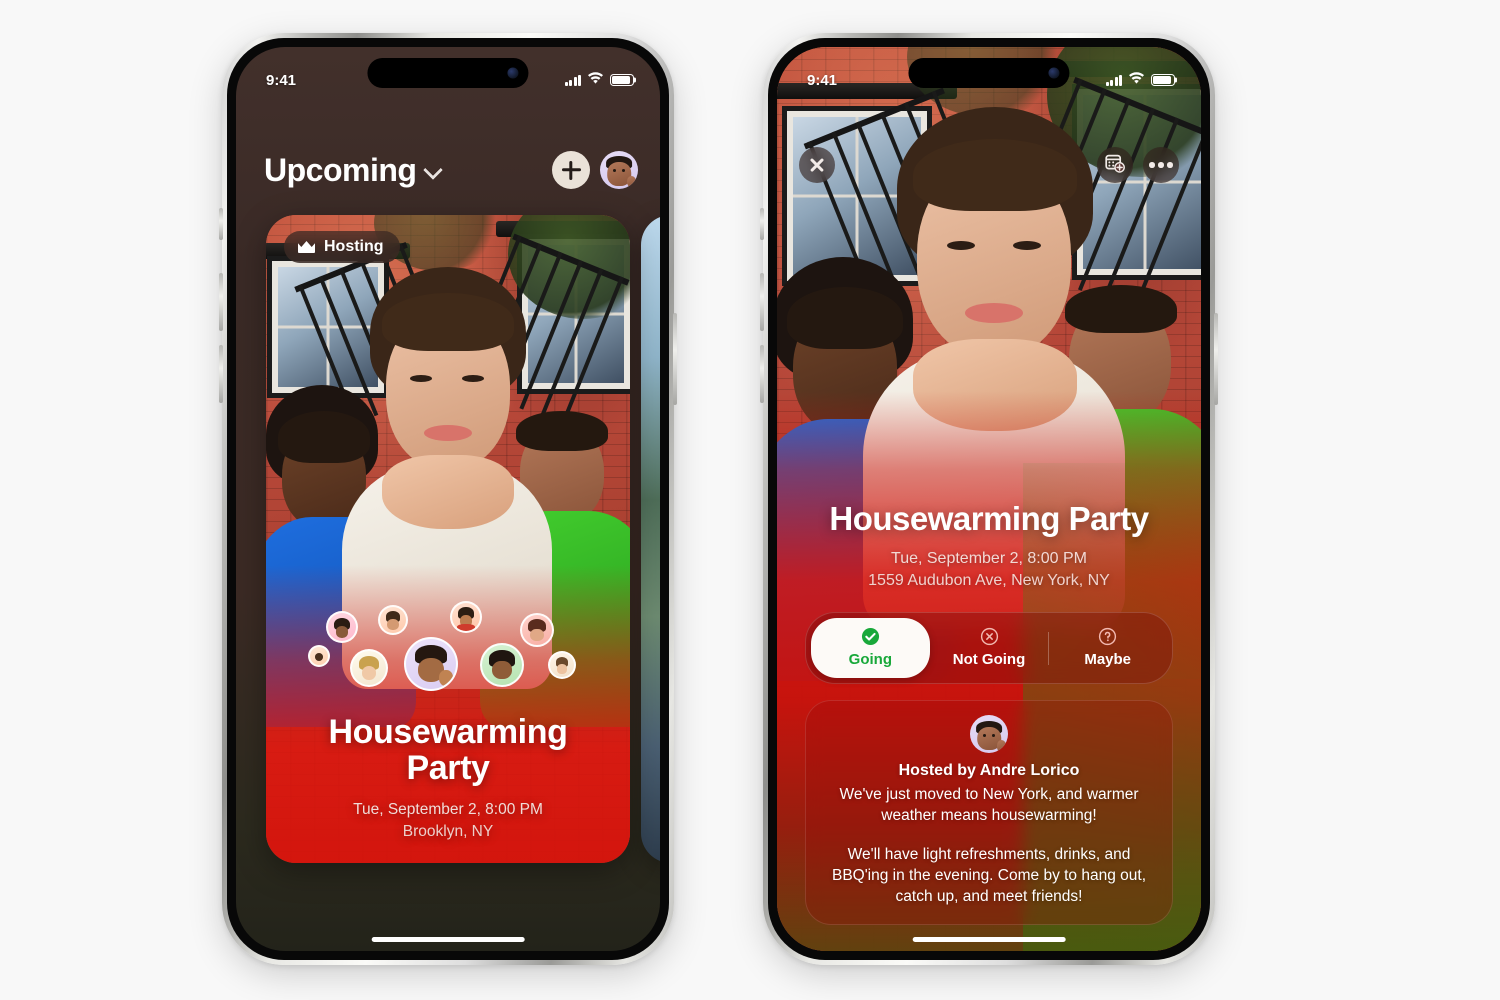 This screenshot has width=1500, height=1000. Describe the element at coordinates (448, 768) in the screenshot. I see `event-card-title-line2: Party` at that location.